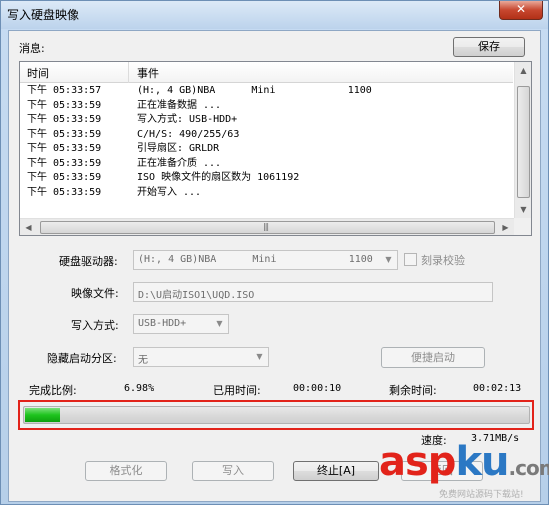 This screenshot has height=505, width=549. Describe the element at coordinates (489, 47) in the screenshot. I see `save-button: 保存` at that location.